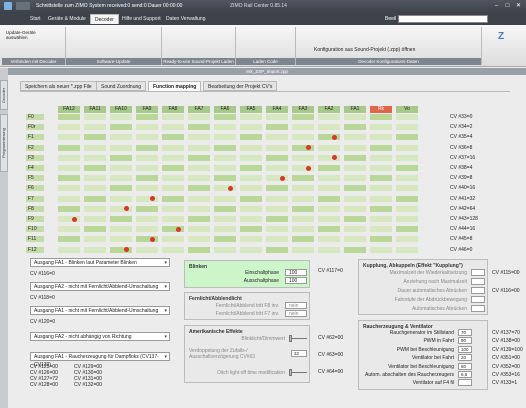 The image size is (526, 408). Describe the element at coordinates (240, 86) in the screenshot. I see `tab-projekt-cvs: Bearbeitung der Projekt CV's` at that location.